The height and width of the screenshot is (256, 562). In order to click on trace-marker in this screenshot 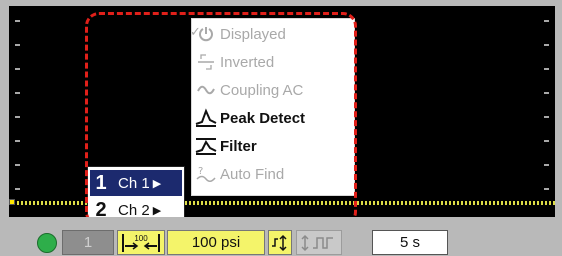, I will do `click(12, 202)`.